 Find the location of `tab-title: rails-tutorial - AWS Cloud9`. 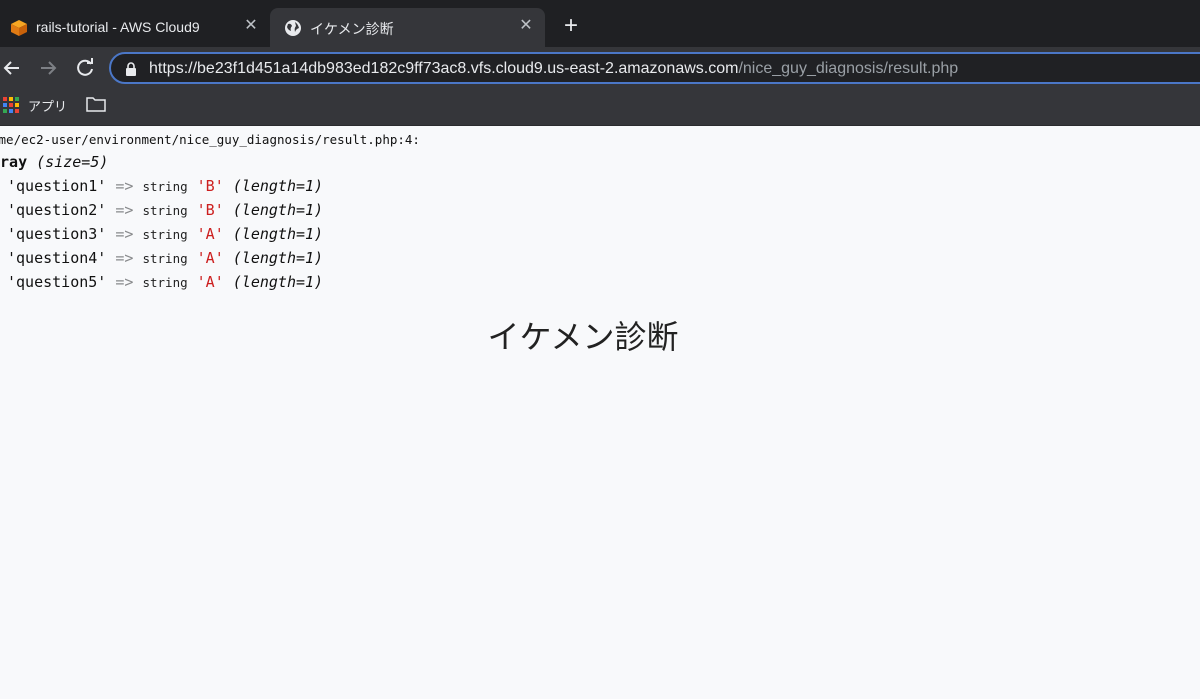

tab-title: rails-tutorial - AWS Cloud9 is located at coordinates (118, 27).